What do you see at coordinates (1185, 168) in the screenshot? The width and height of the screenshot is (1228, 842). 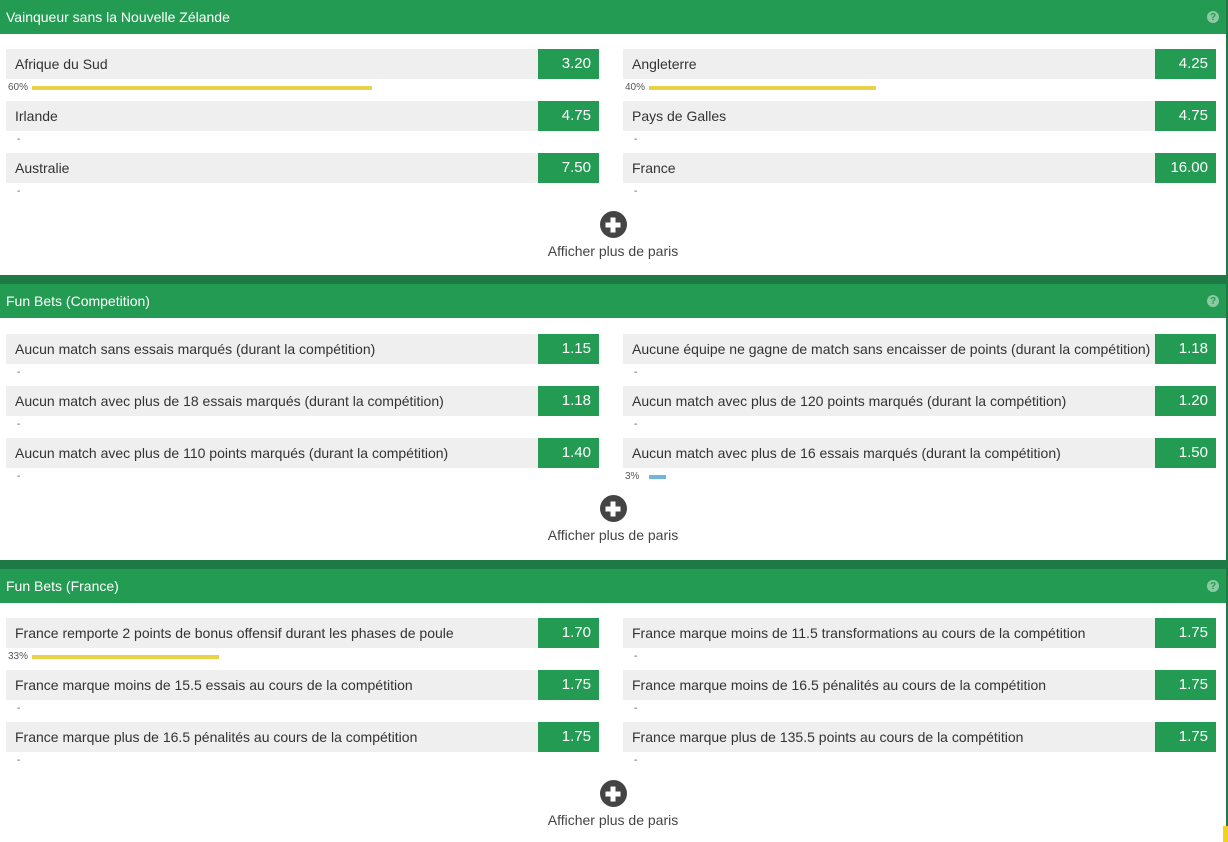 I see `odds-button: 16.00` at bounding box center [1185, 168].